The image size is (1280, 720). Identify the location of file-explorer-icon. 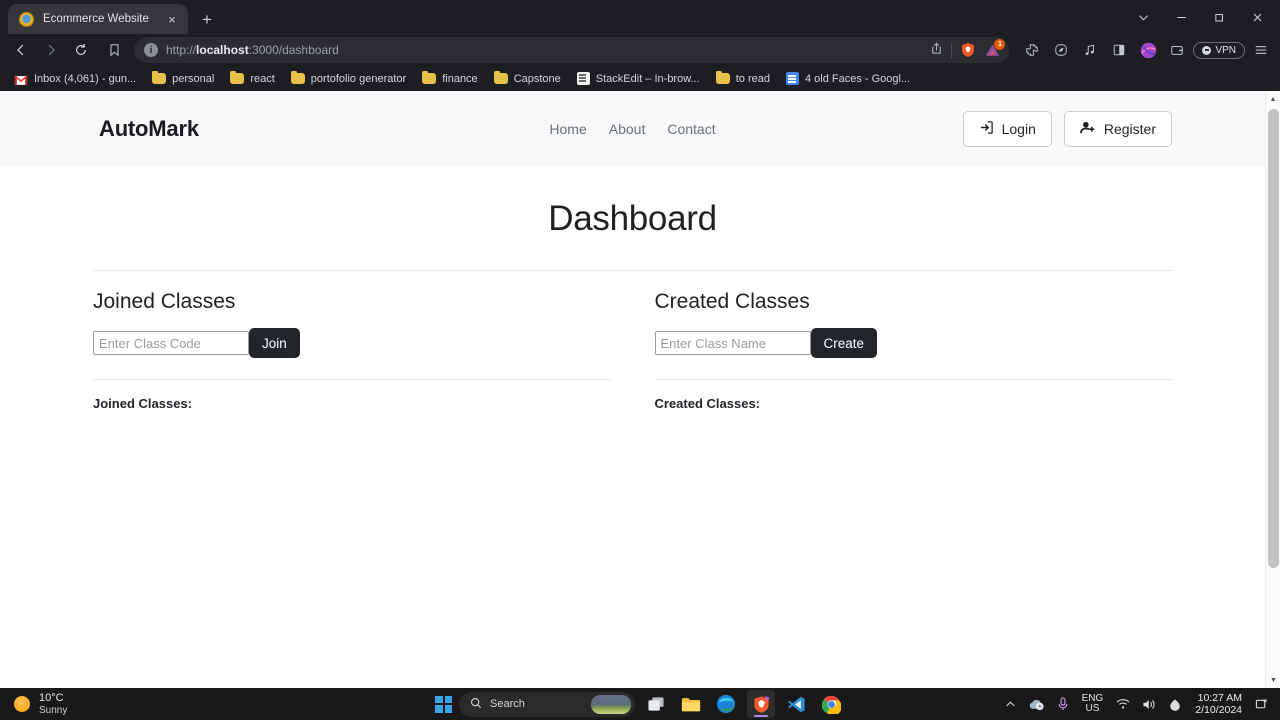
(691, 704).